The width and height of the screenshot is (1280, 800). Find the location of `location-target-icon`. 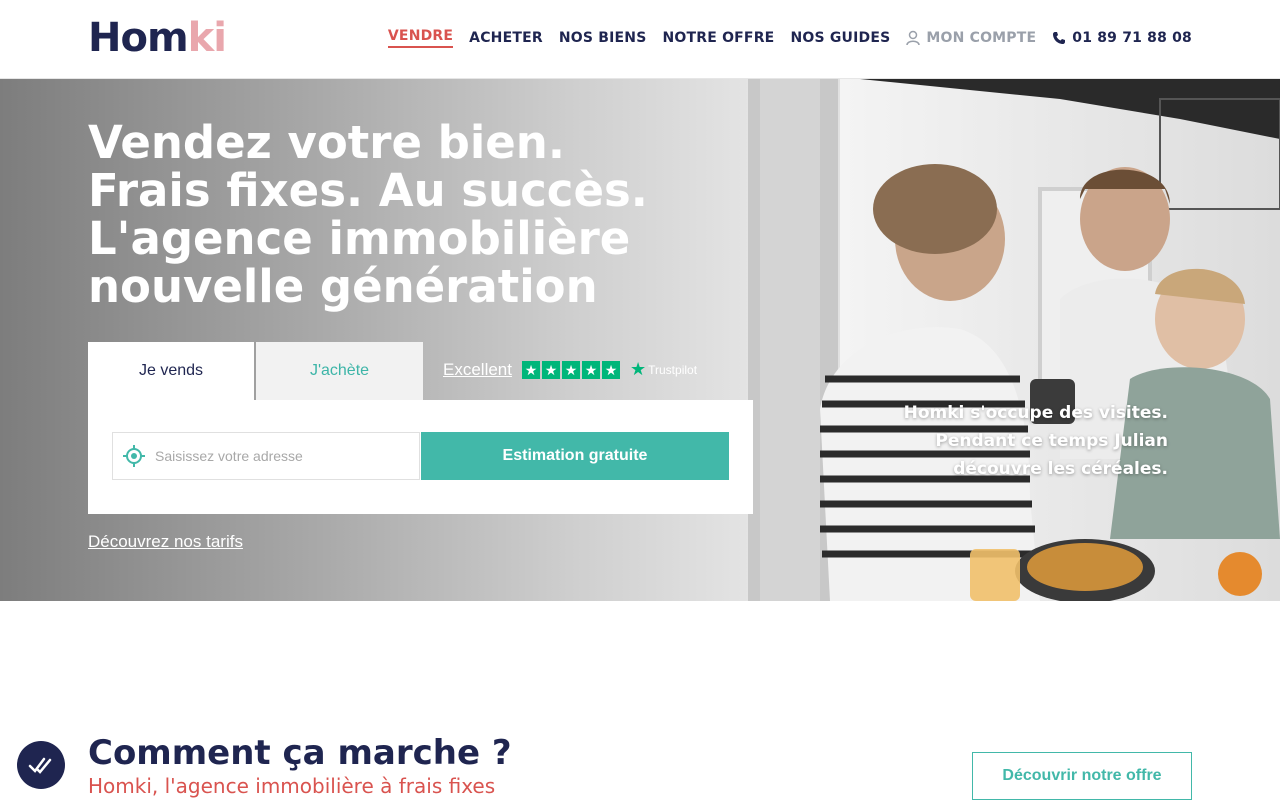

location-target-icon is located at coordinates (134, 456).